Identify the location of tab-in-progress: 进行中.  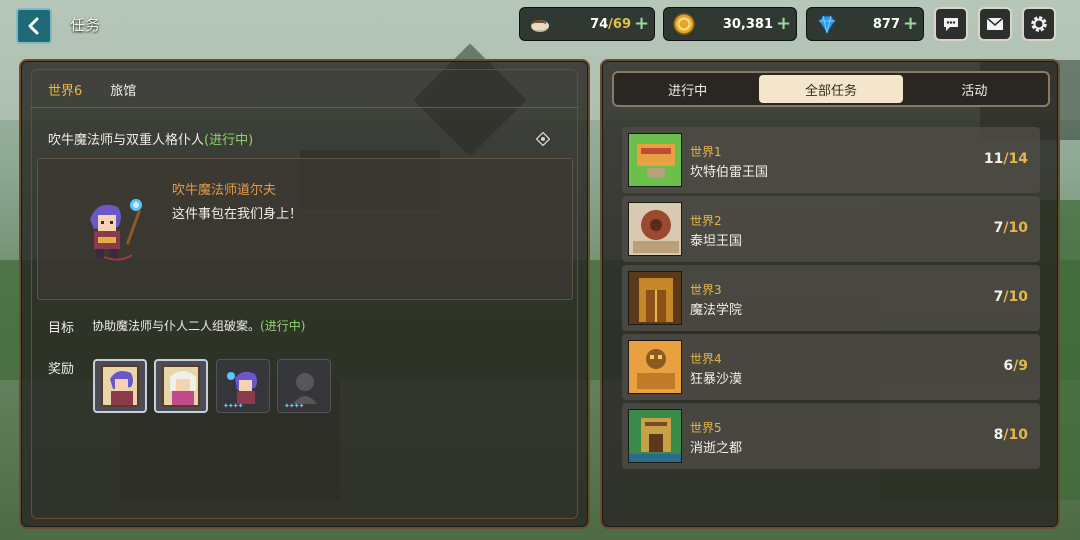
(687, 89).